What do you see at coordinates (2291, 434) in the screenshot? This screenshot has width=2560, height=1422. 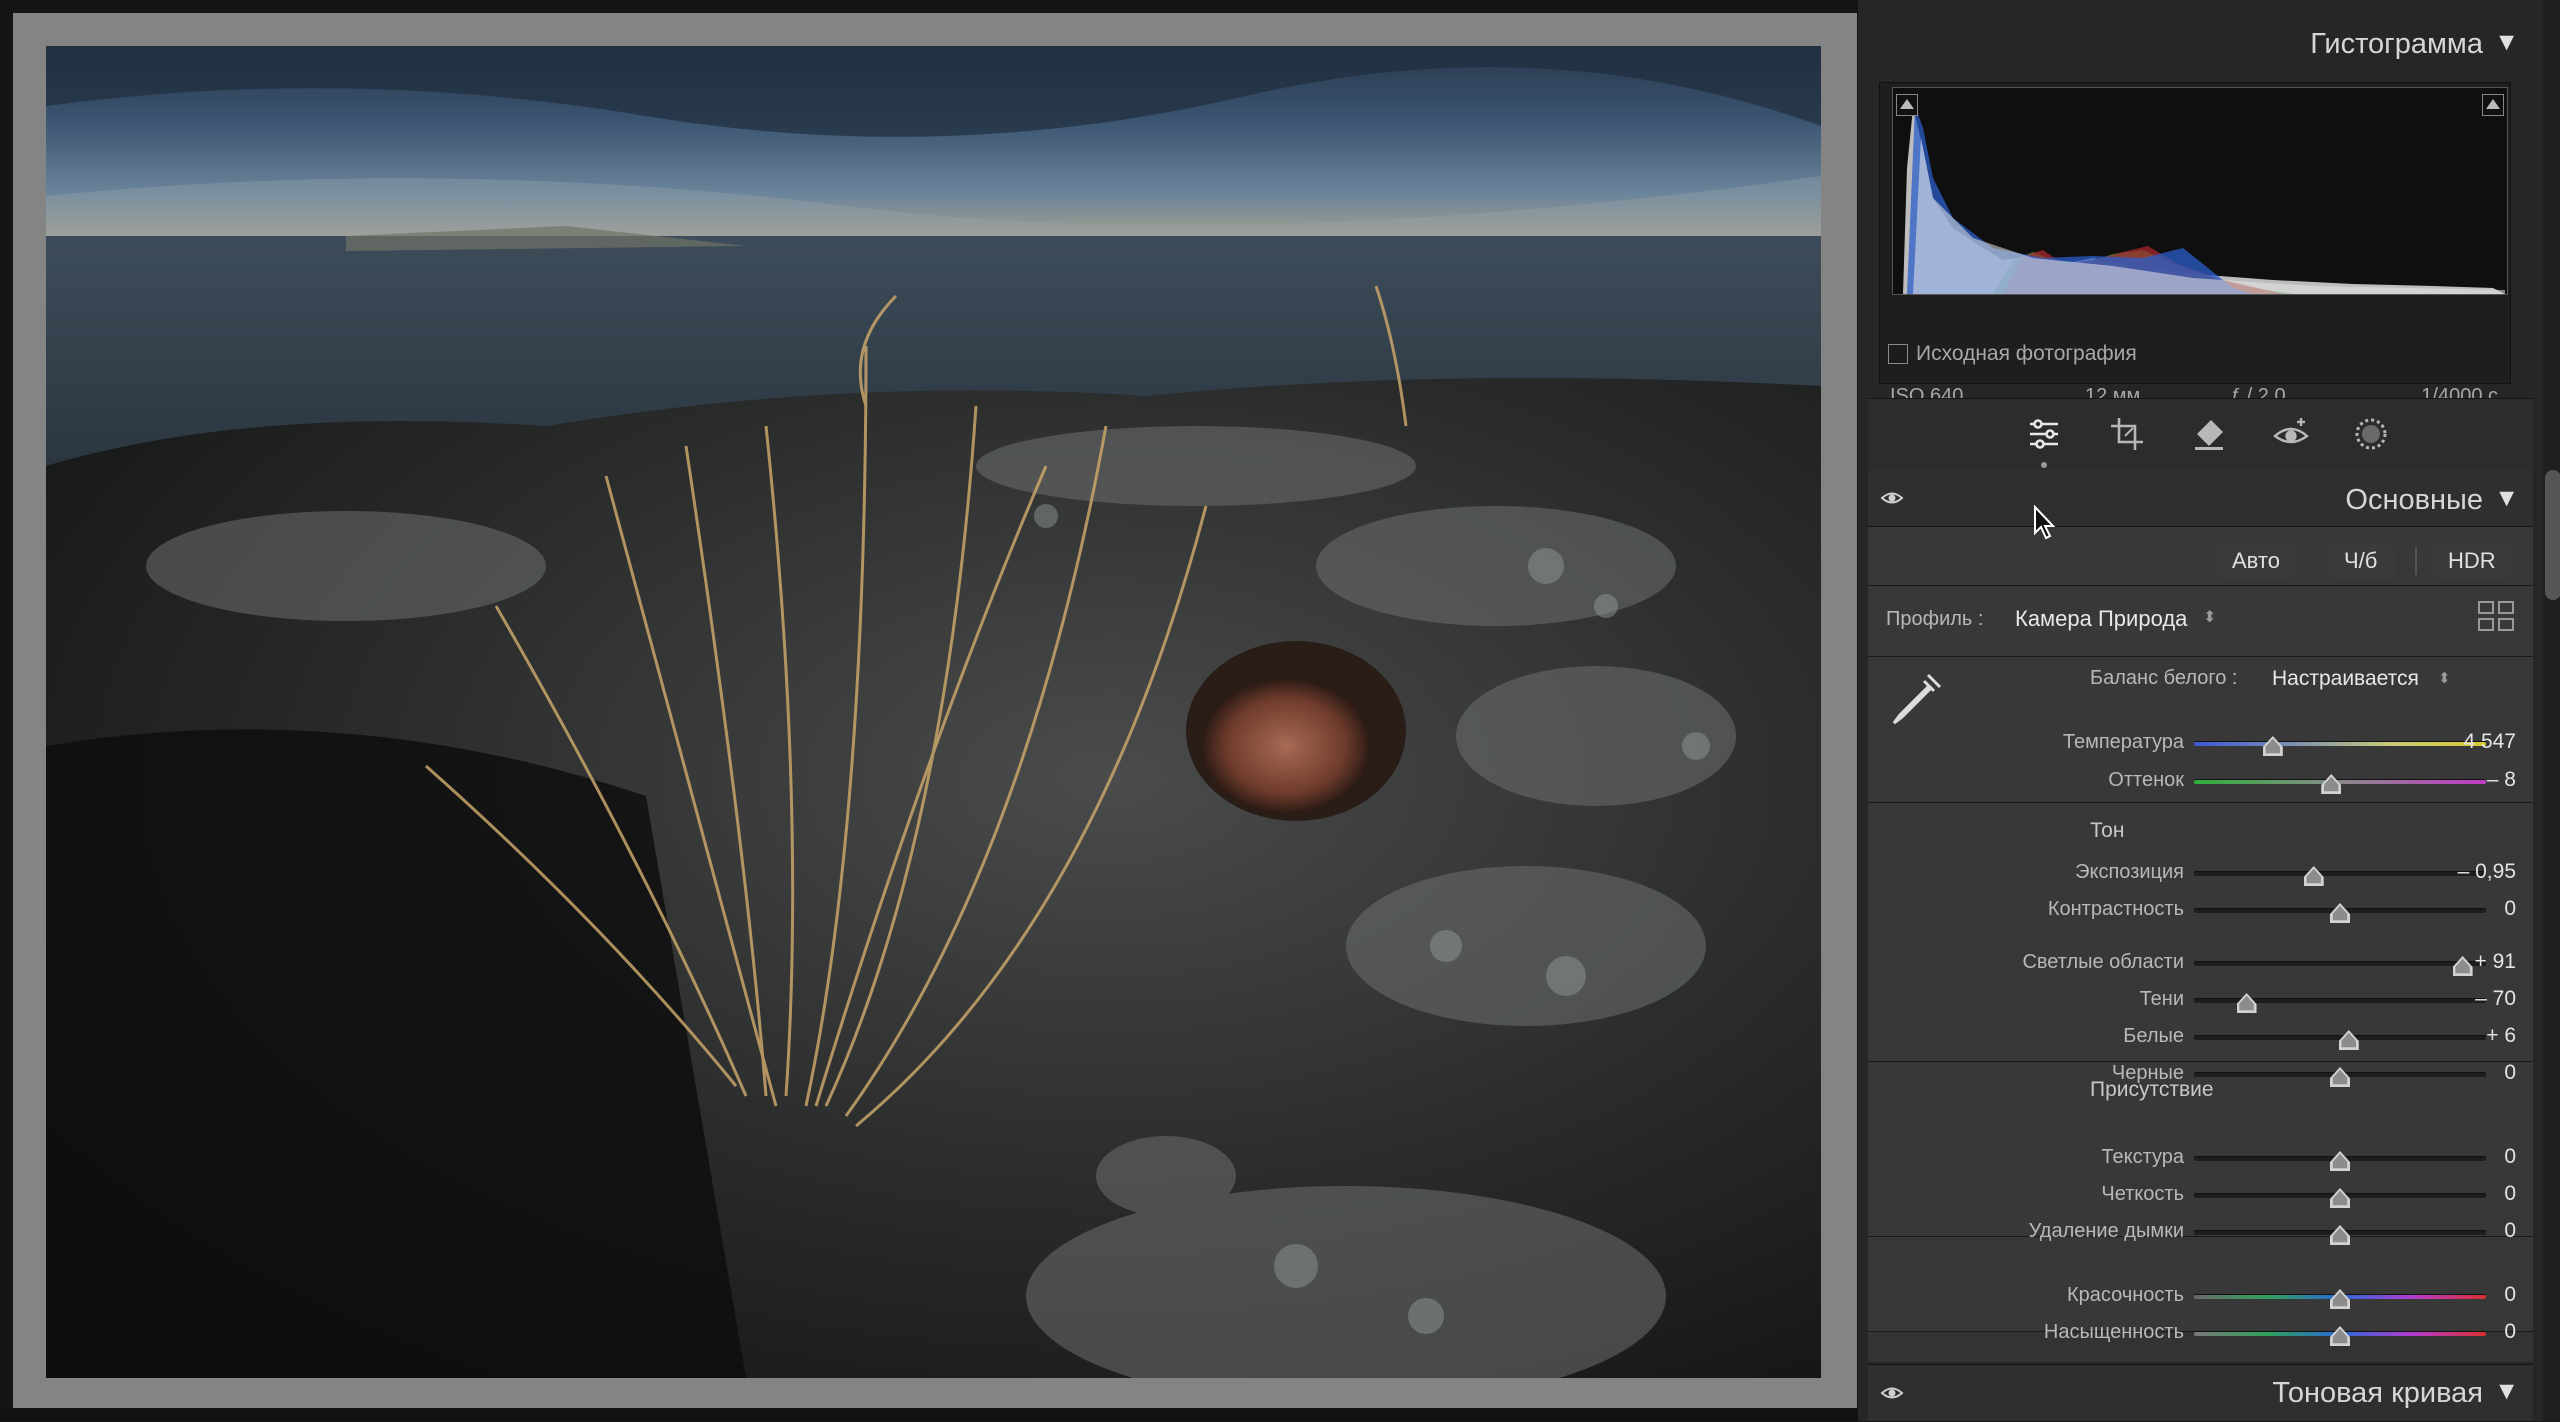 I see `redeye-icon` at bounding box center [2291, 434].